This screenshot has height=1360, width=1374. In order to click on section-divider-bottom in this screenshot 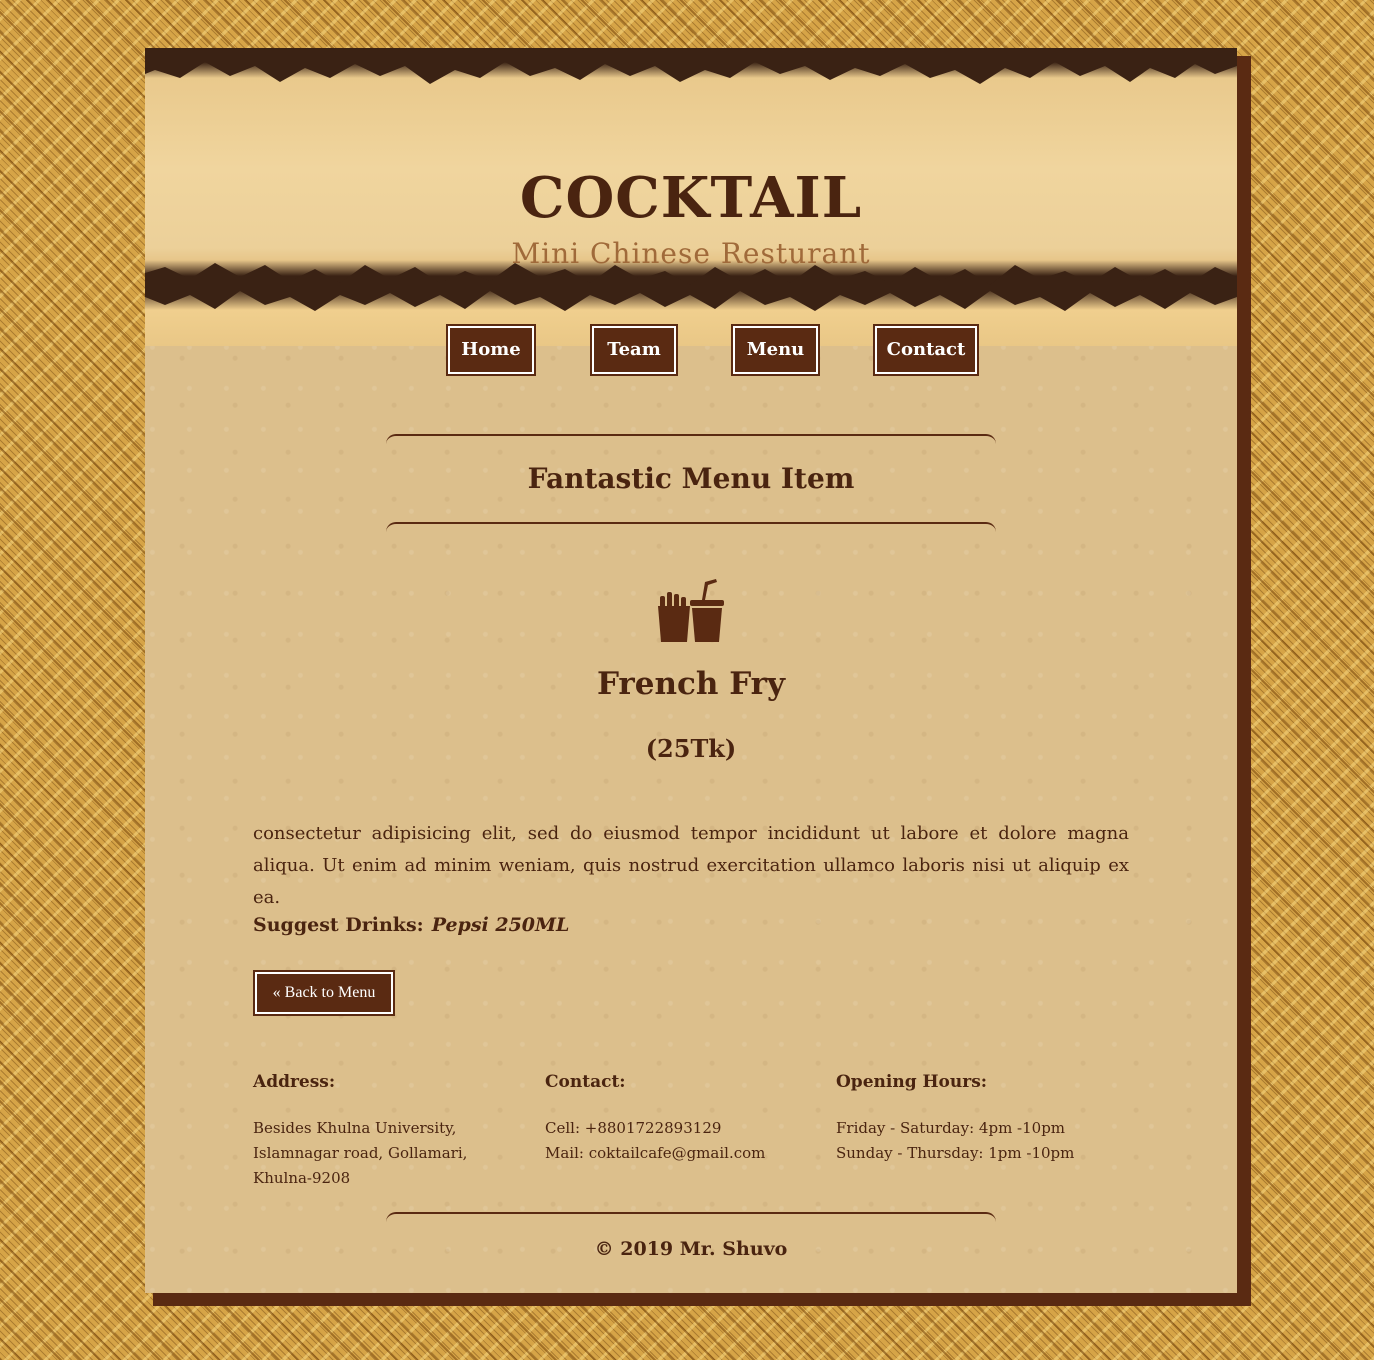, I will do `click(691, 528)`.